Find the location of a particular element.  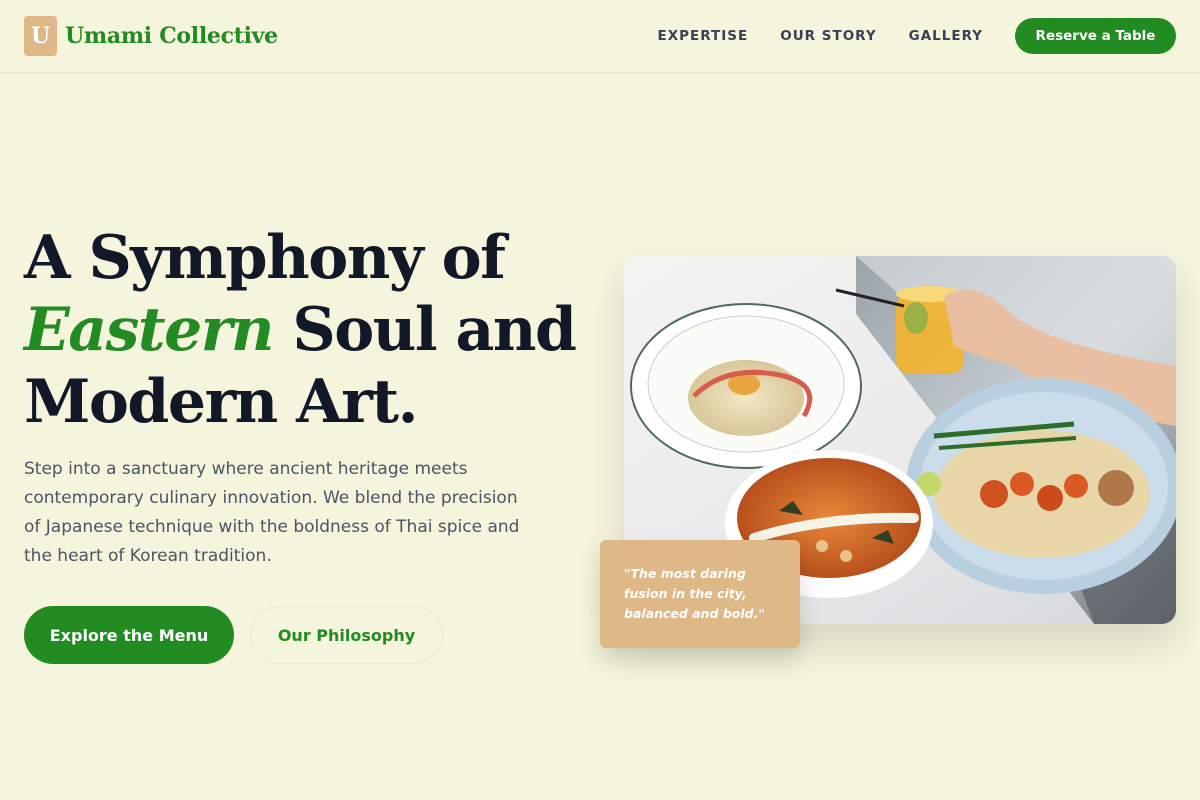

brand-name: Umami Collective is located at coordinates (171, 36).